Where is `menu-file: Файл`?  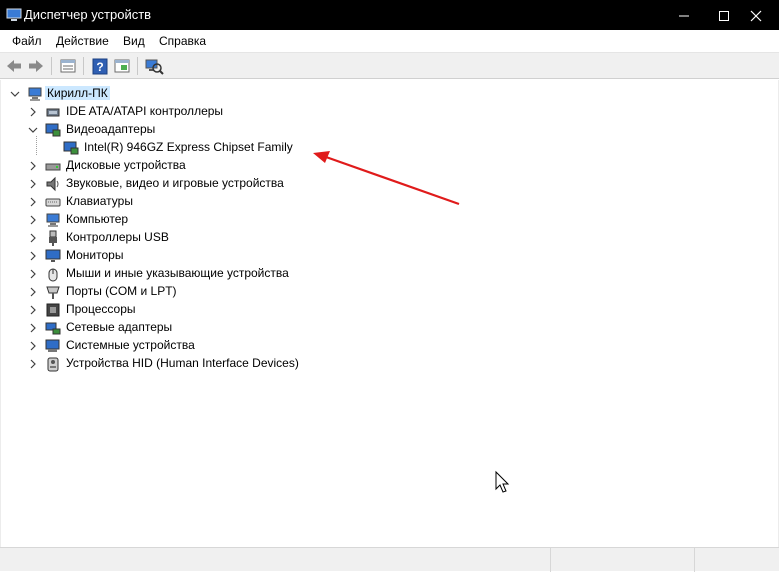 menu-file: Файл is located at coordinates (27, 41).